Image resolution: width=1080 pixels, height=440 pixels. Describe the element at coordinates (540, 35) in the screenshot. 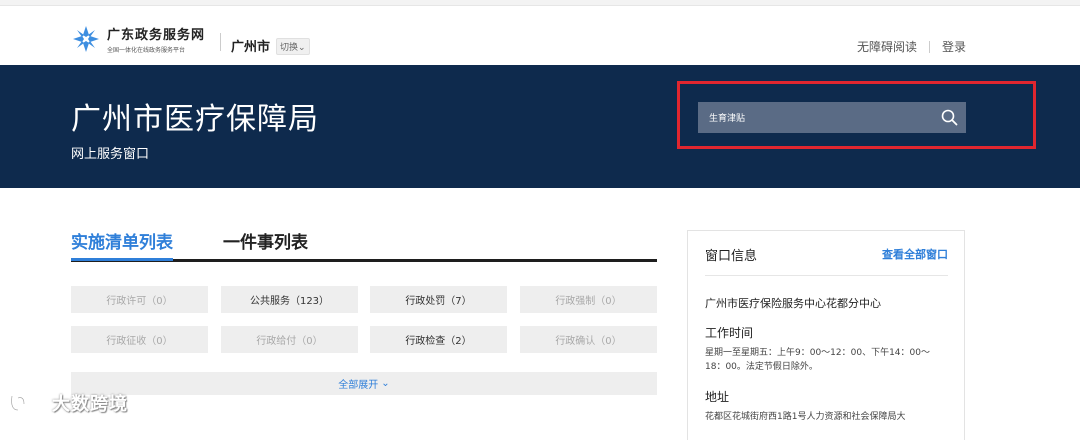

I see `top-bar: 广东政务服务网 全国一体化在线政务服务平台 广州市 切换⌄ 无障碍阅读 登录` at that location.